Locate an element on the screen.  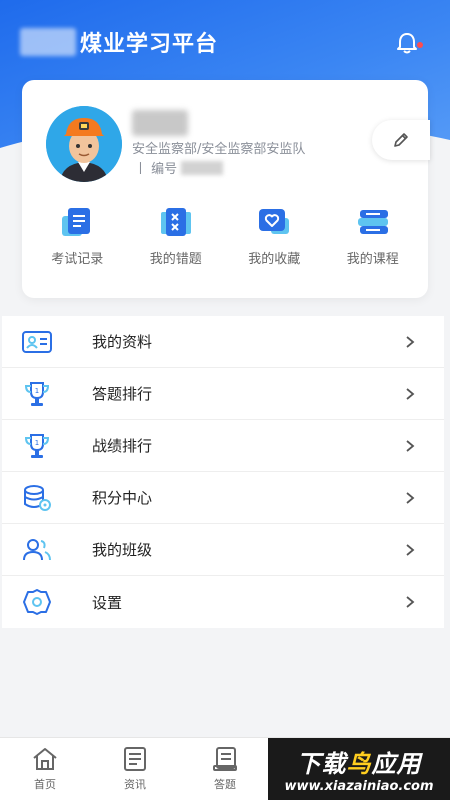
coins-icon is located at coordinates (37, 497).